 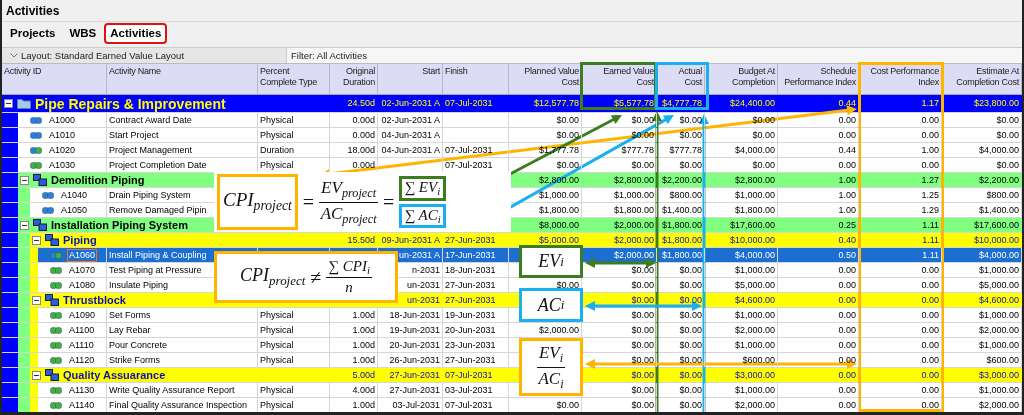 I want to click on column-header: Percent Complete Type, so click(x=294, y=79).